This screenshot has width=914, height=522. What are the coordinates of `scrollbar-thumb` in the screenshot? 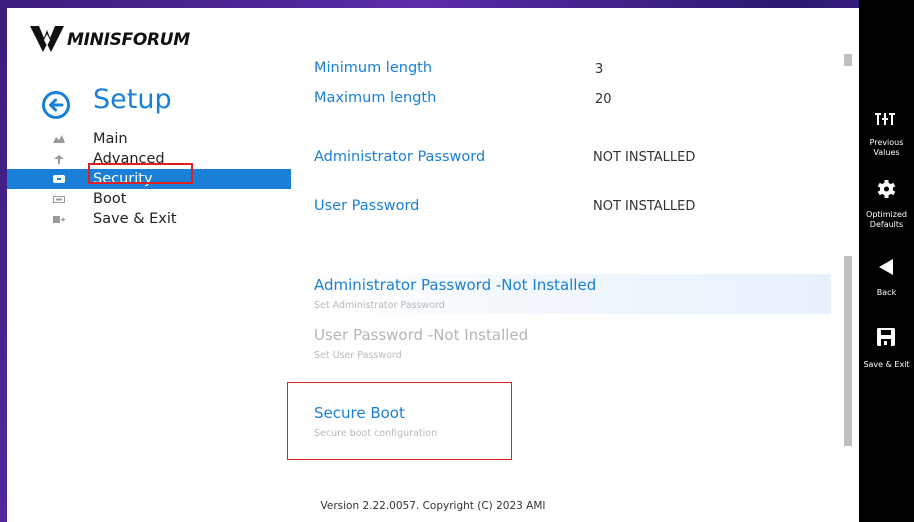 It's located at (848, 351).